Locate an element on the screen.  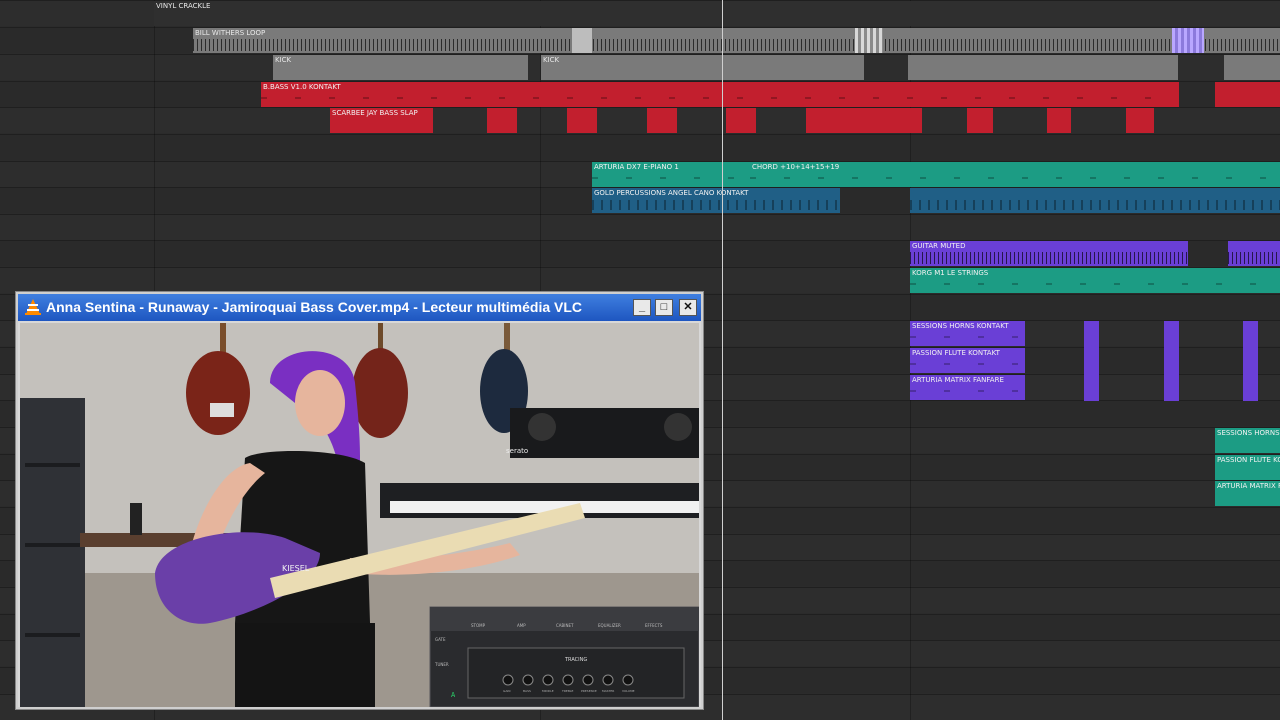
minimize-button: _ is located at coordinates (642, 307).